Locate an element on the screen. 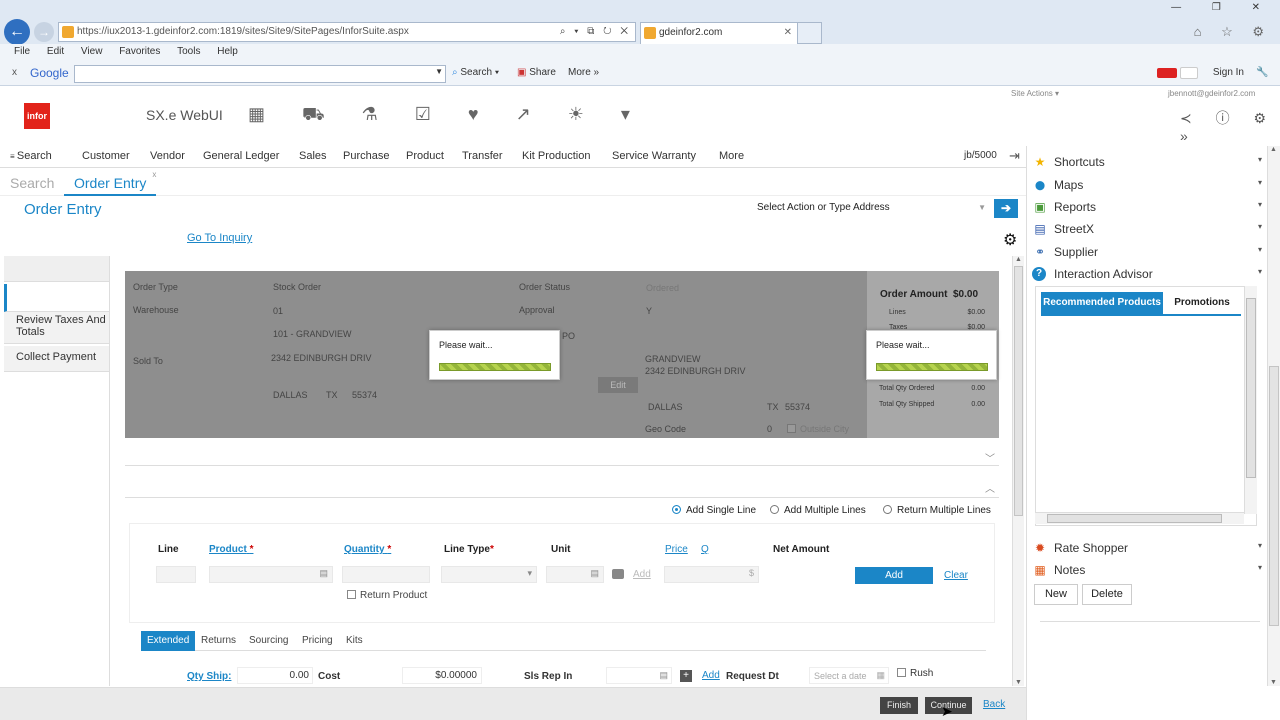  sidebar-scrollbar: ▲ ▼ is located at coordinates (1273, 416).